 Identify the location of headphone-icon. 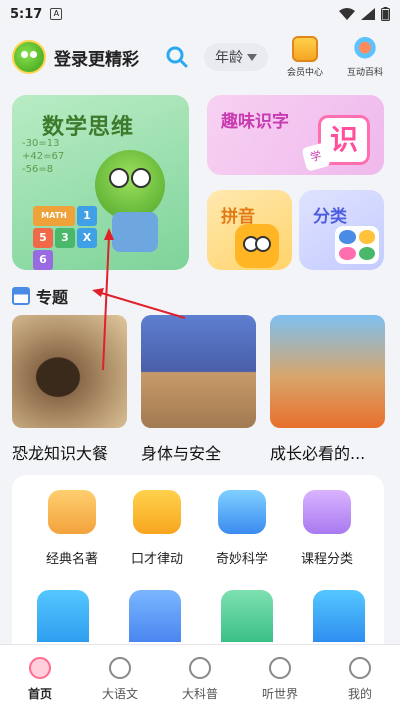
(280, 668).